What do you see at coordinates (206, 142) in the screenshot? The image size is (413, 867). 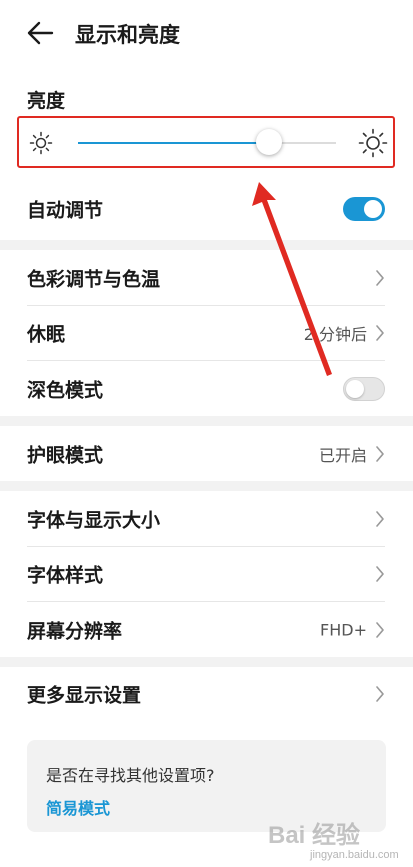 I see `annotation-highlight-box` at bounding box center [206, 142].